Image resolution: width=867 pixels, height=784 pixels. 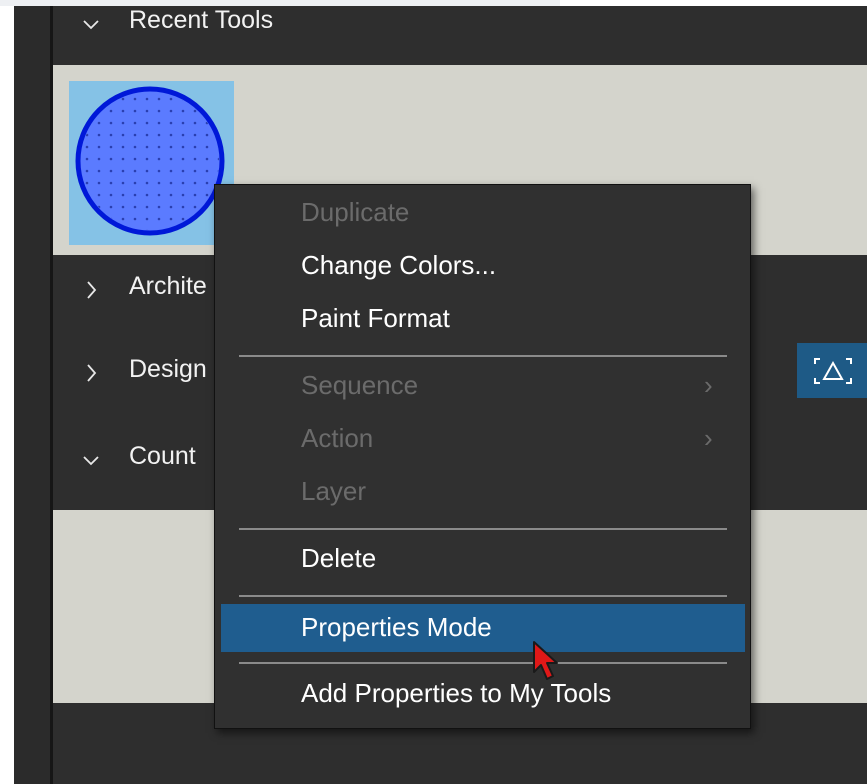 I want to click on menu-item-duplicate: Duplicate, so click(x=482, y=213).